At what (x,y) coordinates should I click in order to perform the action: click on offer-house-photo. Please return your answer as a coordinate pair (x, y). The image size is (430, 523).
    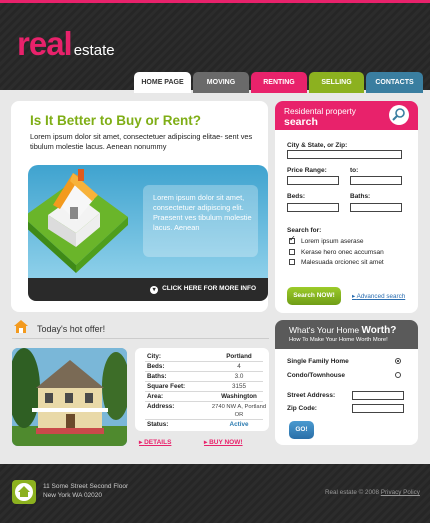
    Looking at the image, I should click on (69, 397).